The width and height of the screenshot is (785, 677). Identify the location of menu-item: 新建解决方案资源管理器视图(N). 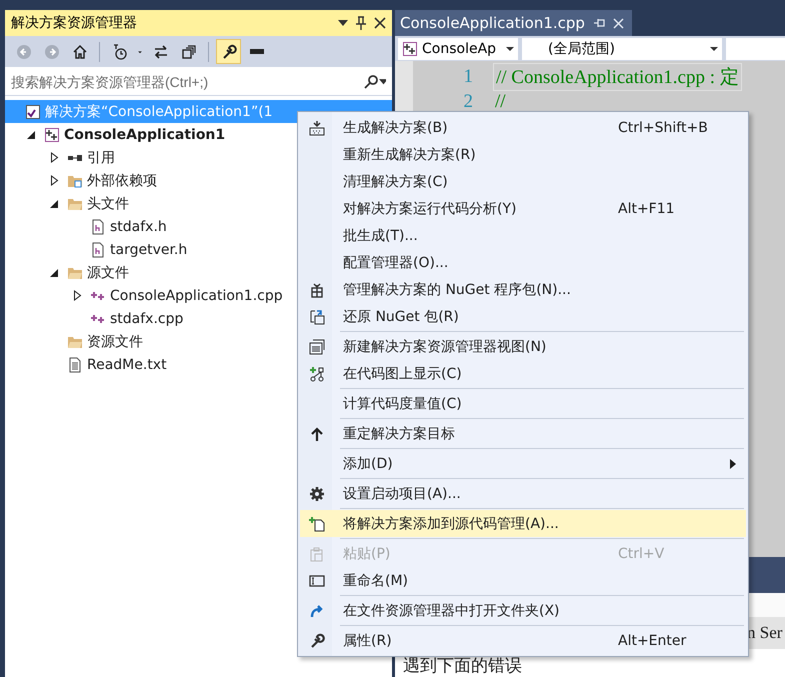
(523, 346).